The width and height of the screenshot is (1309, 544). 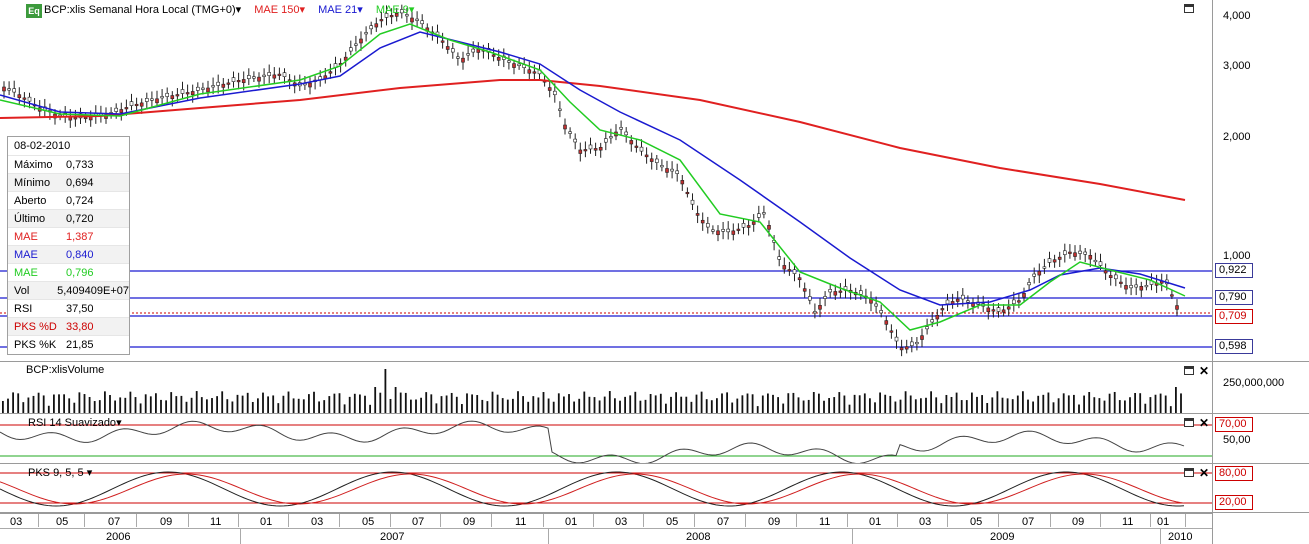 What do you see at coordinates (1234, 270) in the screenshot?
I see `price-line-tag: 0,922` at bounding box center [1234, 270].